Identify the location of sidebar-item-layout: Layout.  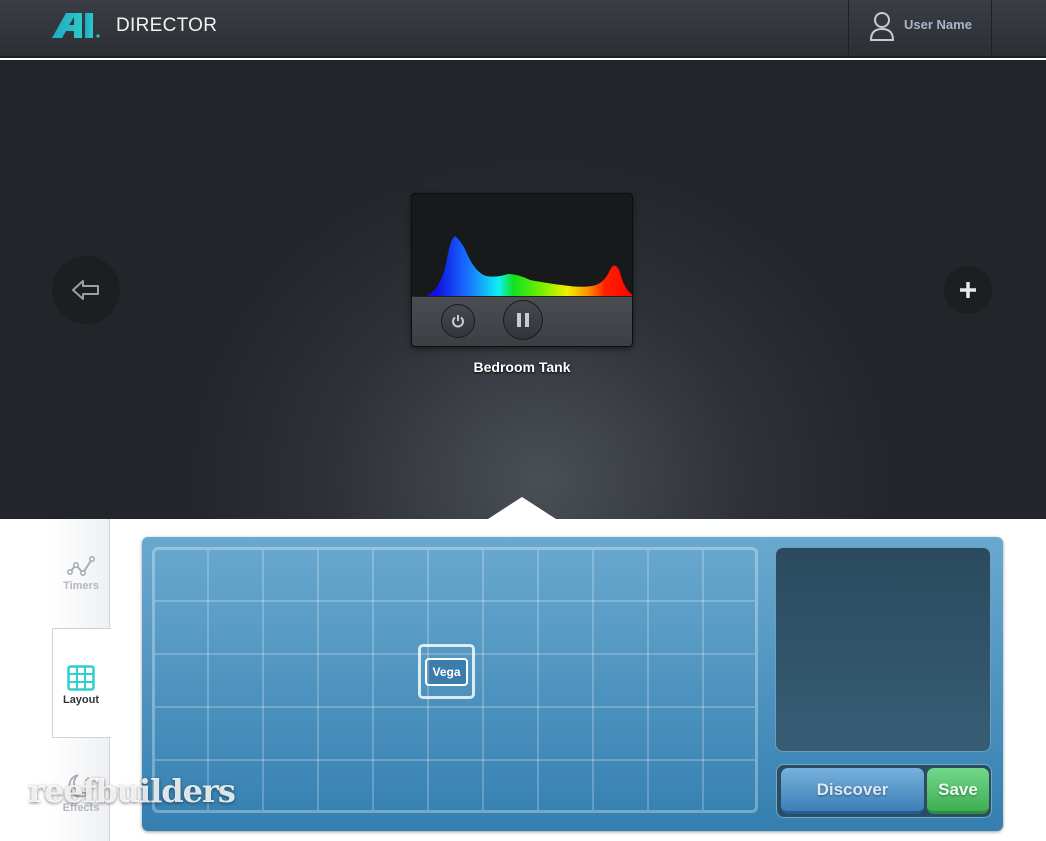
(81, 685).